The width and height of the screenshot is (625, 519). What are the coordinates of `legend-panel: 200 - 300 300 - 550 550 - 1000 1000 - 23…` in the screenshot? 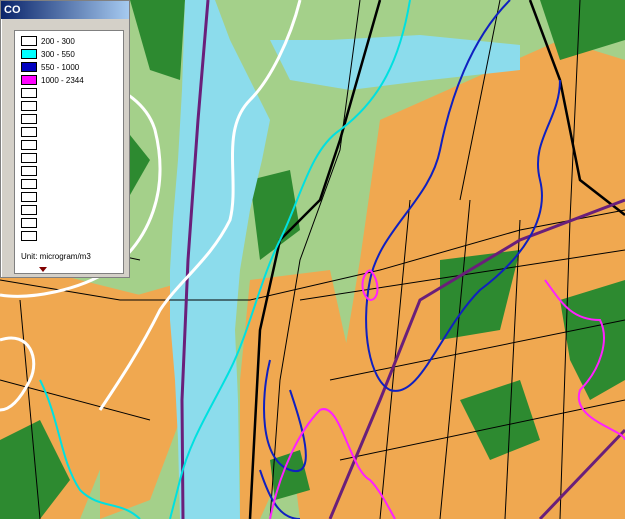 It's located at (69, 152).